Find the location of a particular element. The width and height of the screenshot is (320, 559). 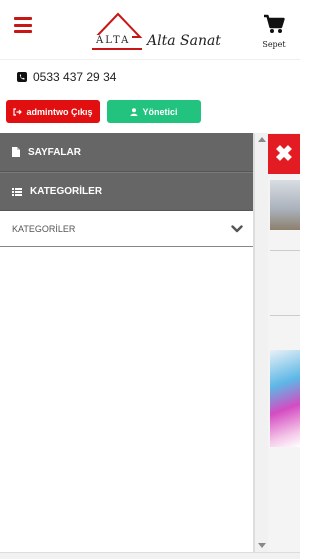

admin-label: Yönetici is located at coordinates (160, 111).